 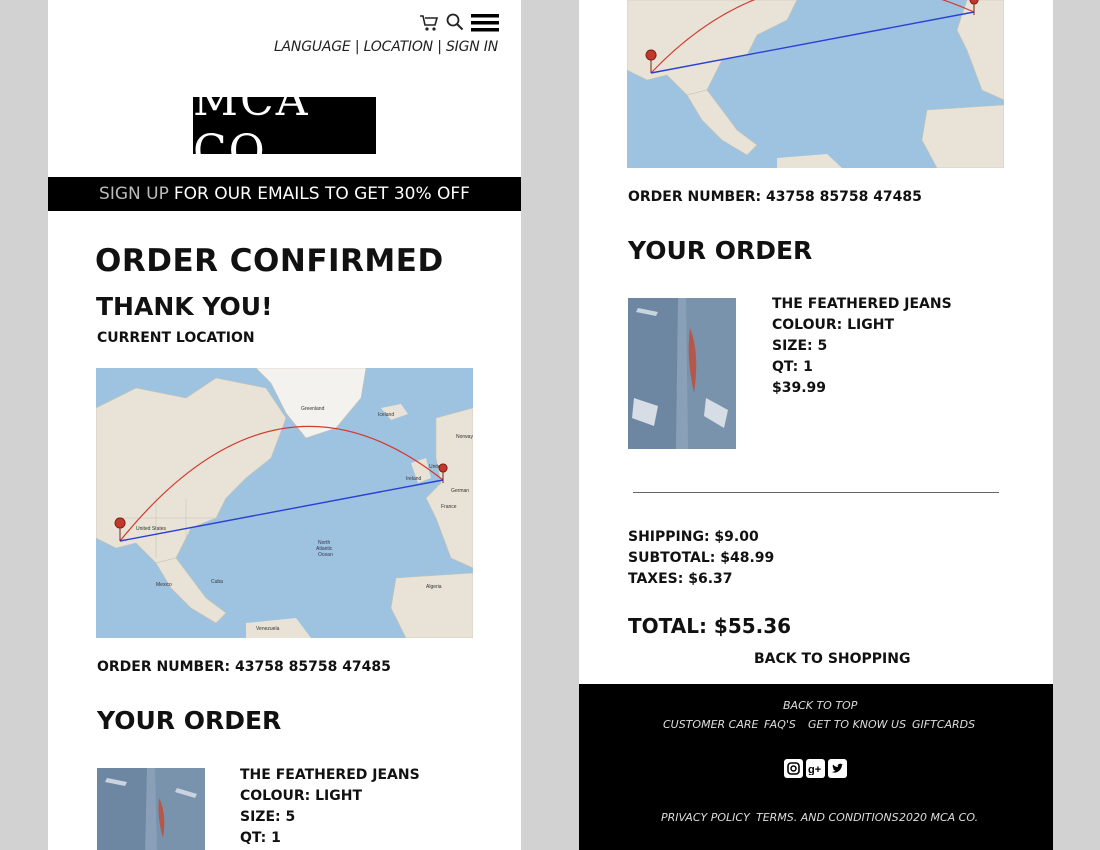 What do you see at coordinates (164, 585) in the screenshot?
I see `map-label-mexico: Mexico` at bounding box center [164, 585].